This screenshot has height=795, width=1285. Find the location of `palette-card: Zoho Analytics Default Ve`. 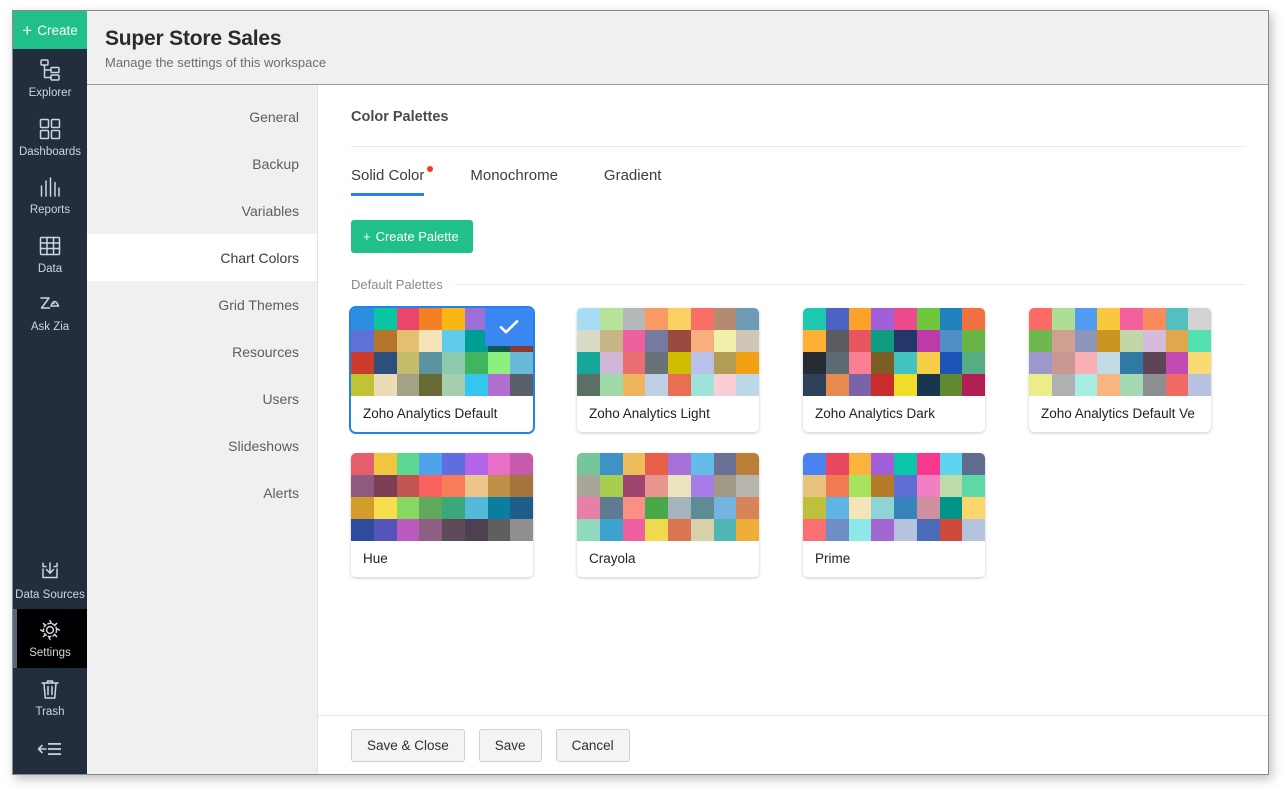

palette-card: Zoho Analytics Default Ve is located at coordinates (1120, 370).